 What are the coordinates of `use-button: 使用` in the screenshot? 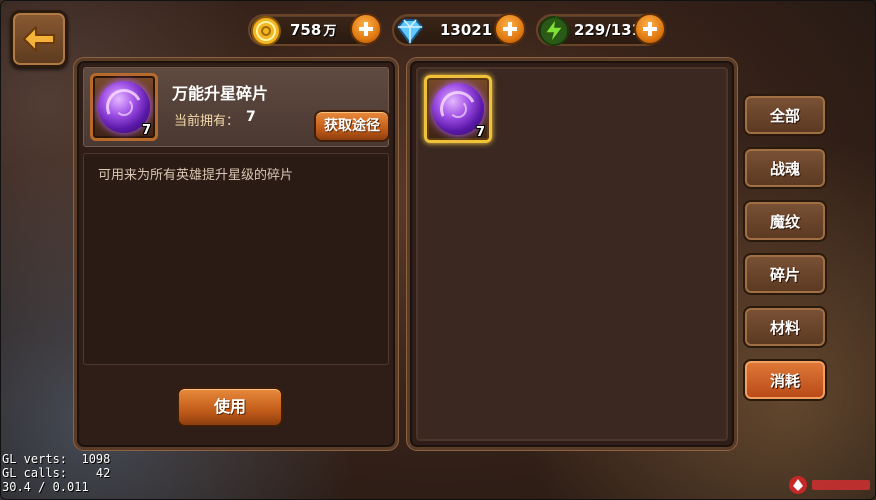 It's located at (230, 407).